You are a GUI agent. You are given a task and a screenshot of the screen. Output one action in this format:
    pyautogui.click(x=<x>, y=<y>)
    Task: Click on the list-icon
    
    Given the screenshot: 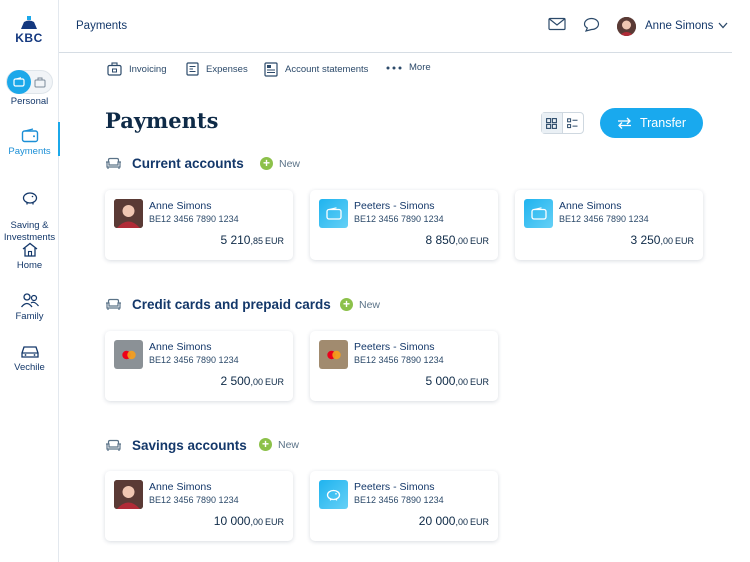 What is the action you would take?
    pyautogui.click(x=572, y=122)
    